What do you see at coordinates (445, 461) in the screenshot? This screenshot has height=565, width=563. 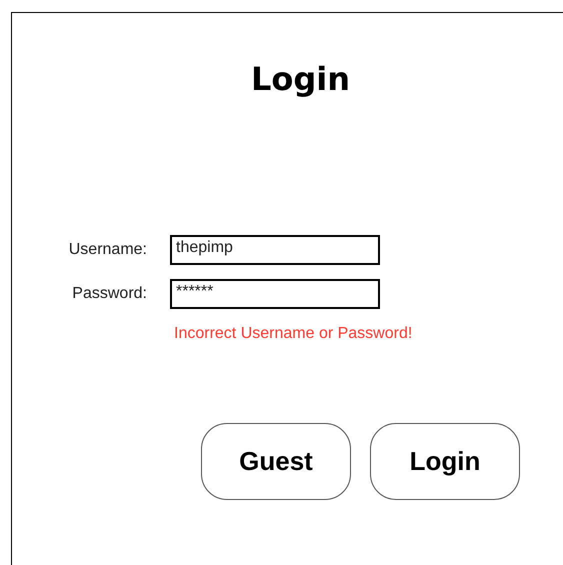 I see `action-button: Login` at bounding box center [445, 461].